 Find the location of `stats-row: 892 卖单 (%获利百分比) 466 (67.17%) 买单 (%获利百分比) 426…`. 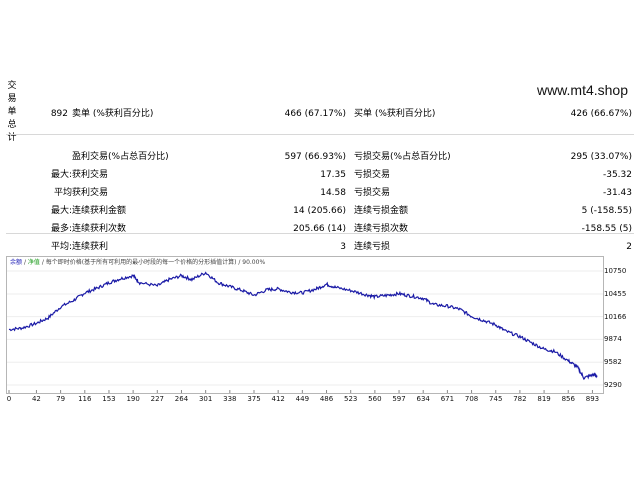

stats-row: 892 卖单 (%获利百分比) 466 (67.17%) 买单 (%获利百分比) 426… is located at coordinates (320, 114).